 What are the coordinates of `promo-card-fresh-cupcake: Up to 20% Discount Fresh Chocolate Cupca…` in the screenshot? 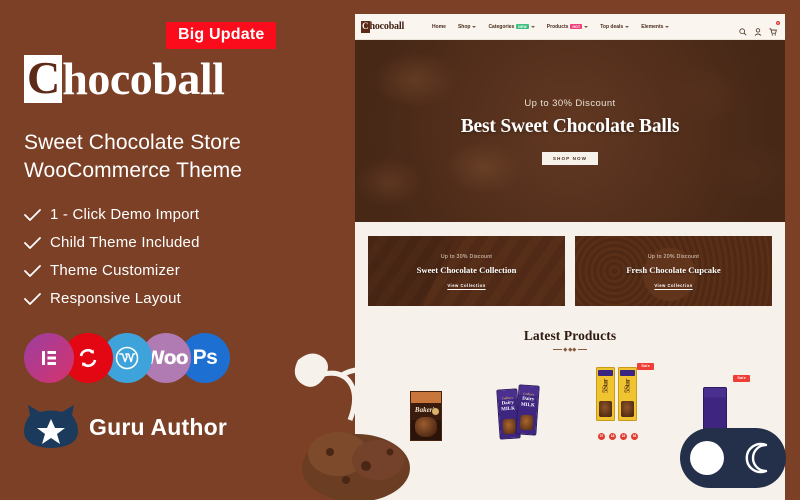 It's located at (673, 271).